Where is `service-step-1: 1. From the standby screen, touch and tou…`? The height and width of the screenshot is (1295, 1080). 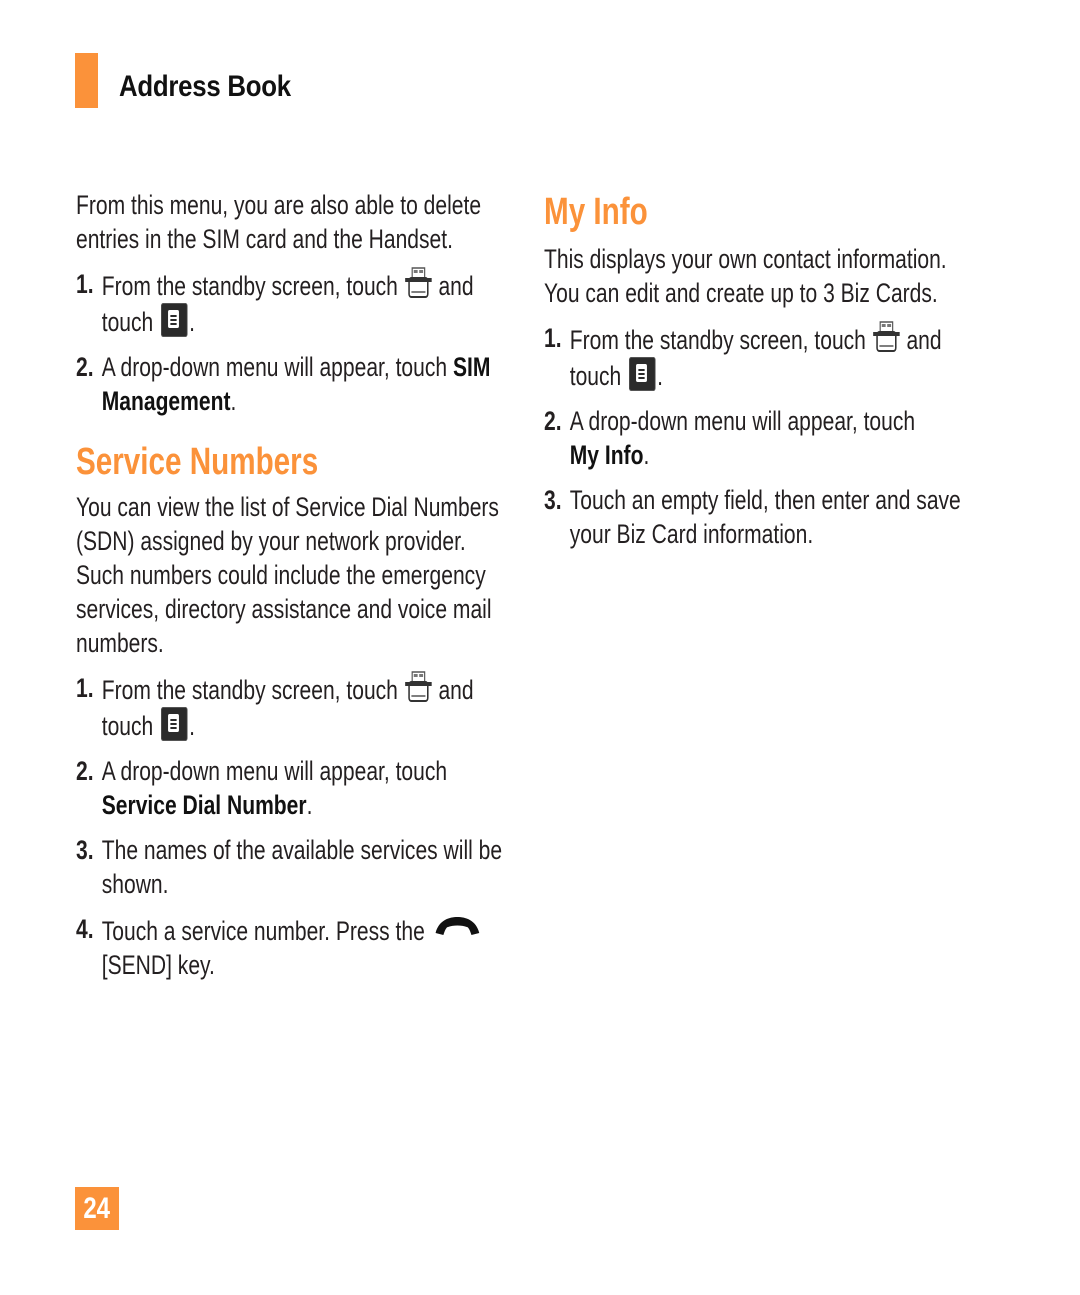 service-step-1: 1. From the standby screen, touch and tou… is located at coordinates (298, 707).